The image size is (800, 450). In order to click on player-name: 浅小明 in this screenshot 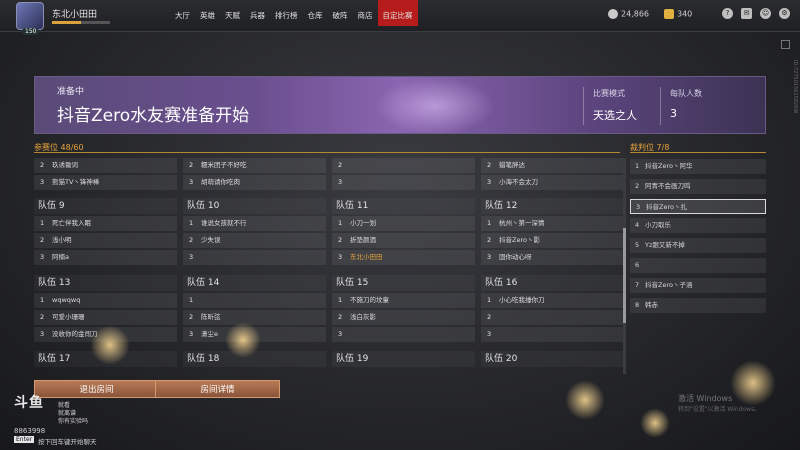, I will do `click(62, 240)`.